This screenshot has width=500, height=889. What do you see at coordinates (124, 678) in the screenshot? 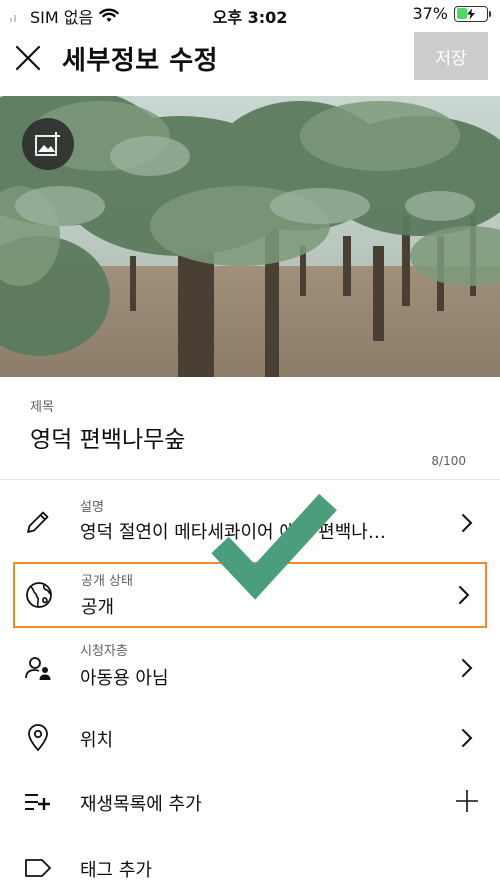
I see `audience-value: 아동용 아님` at bounding box center [124, 678].